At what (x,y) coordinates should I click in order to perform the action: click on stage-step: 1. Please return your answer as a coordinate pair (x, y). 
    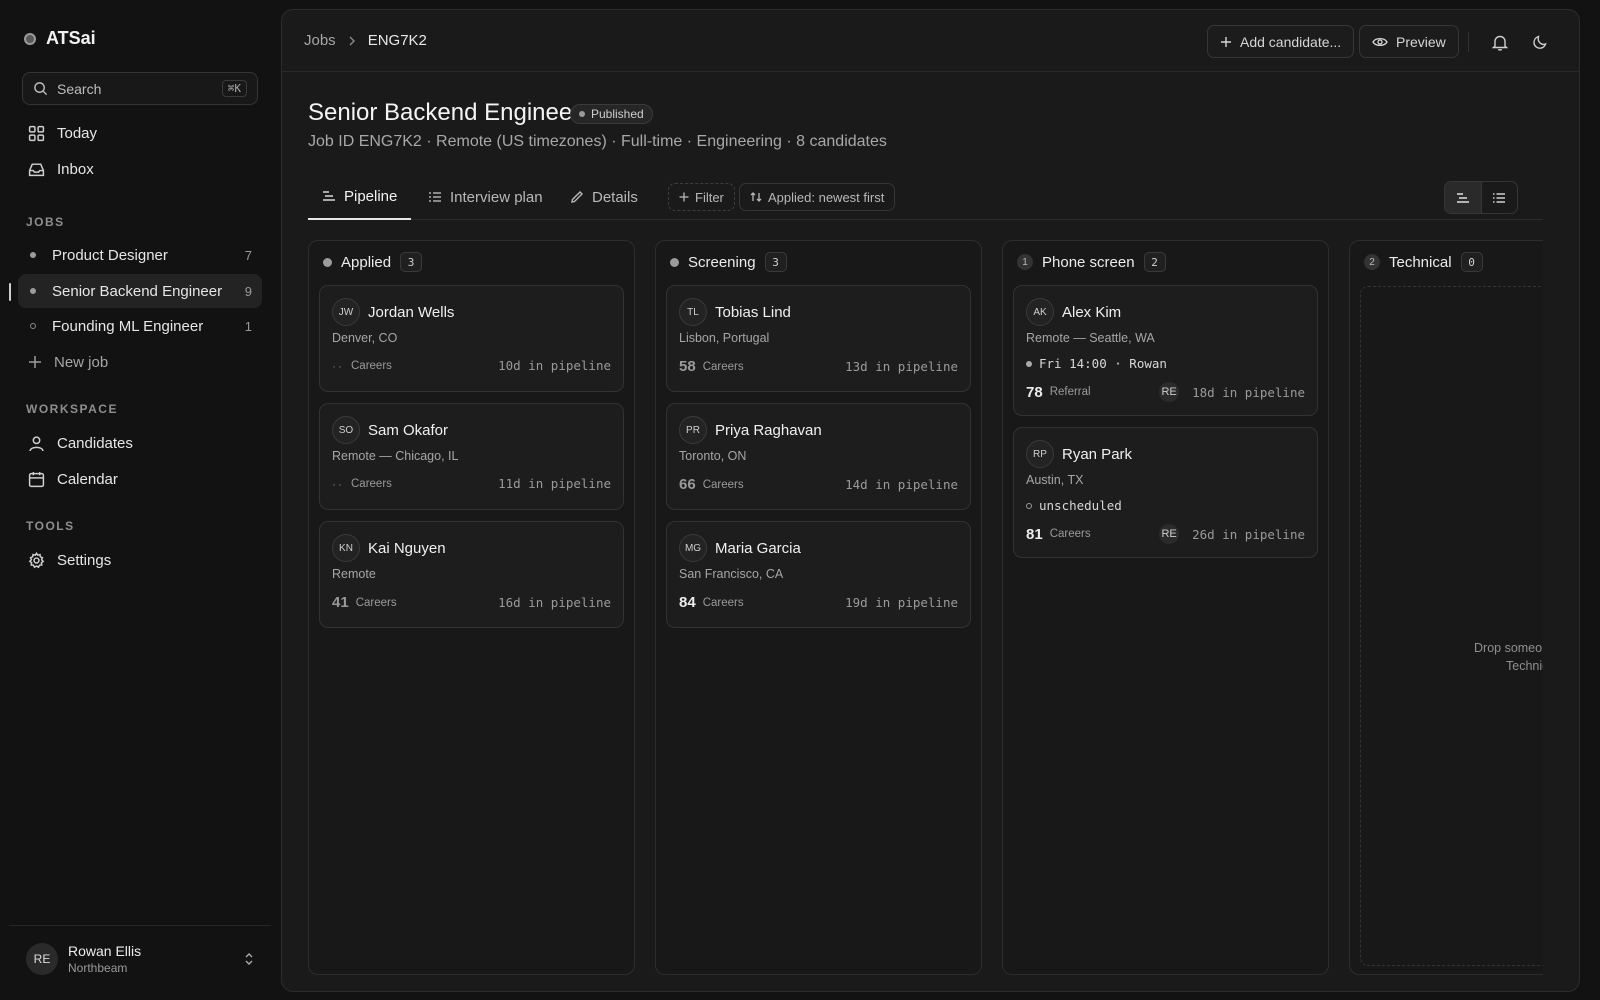
    Looking at the image, I should click on (1025, 262).